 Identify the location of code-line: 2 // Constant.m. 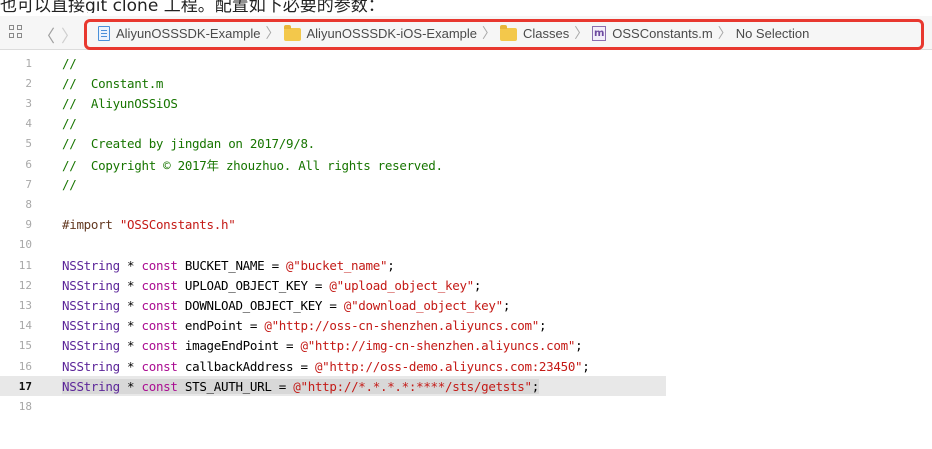
(466, 83).